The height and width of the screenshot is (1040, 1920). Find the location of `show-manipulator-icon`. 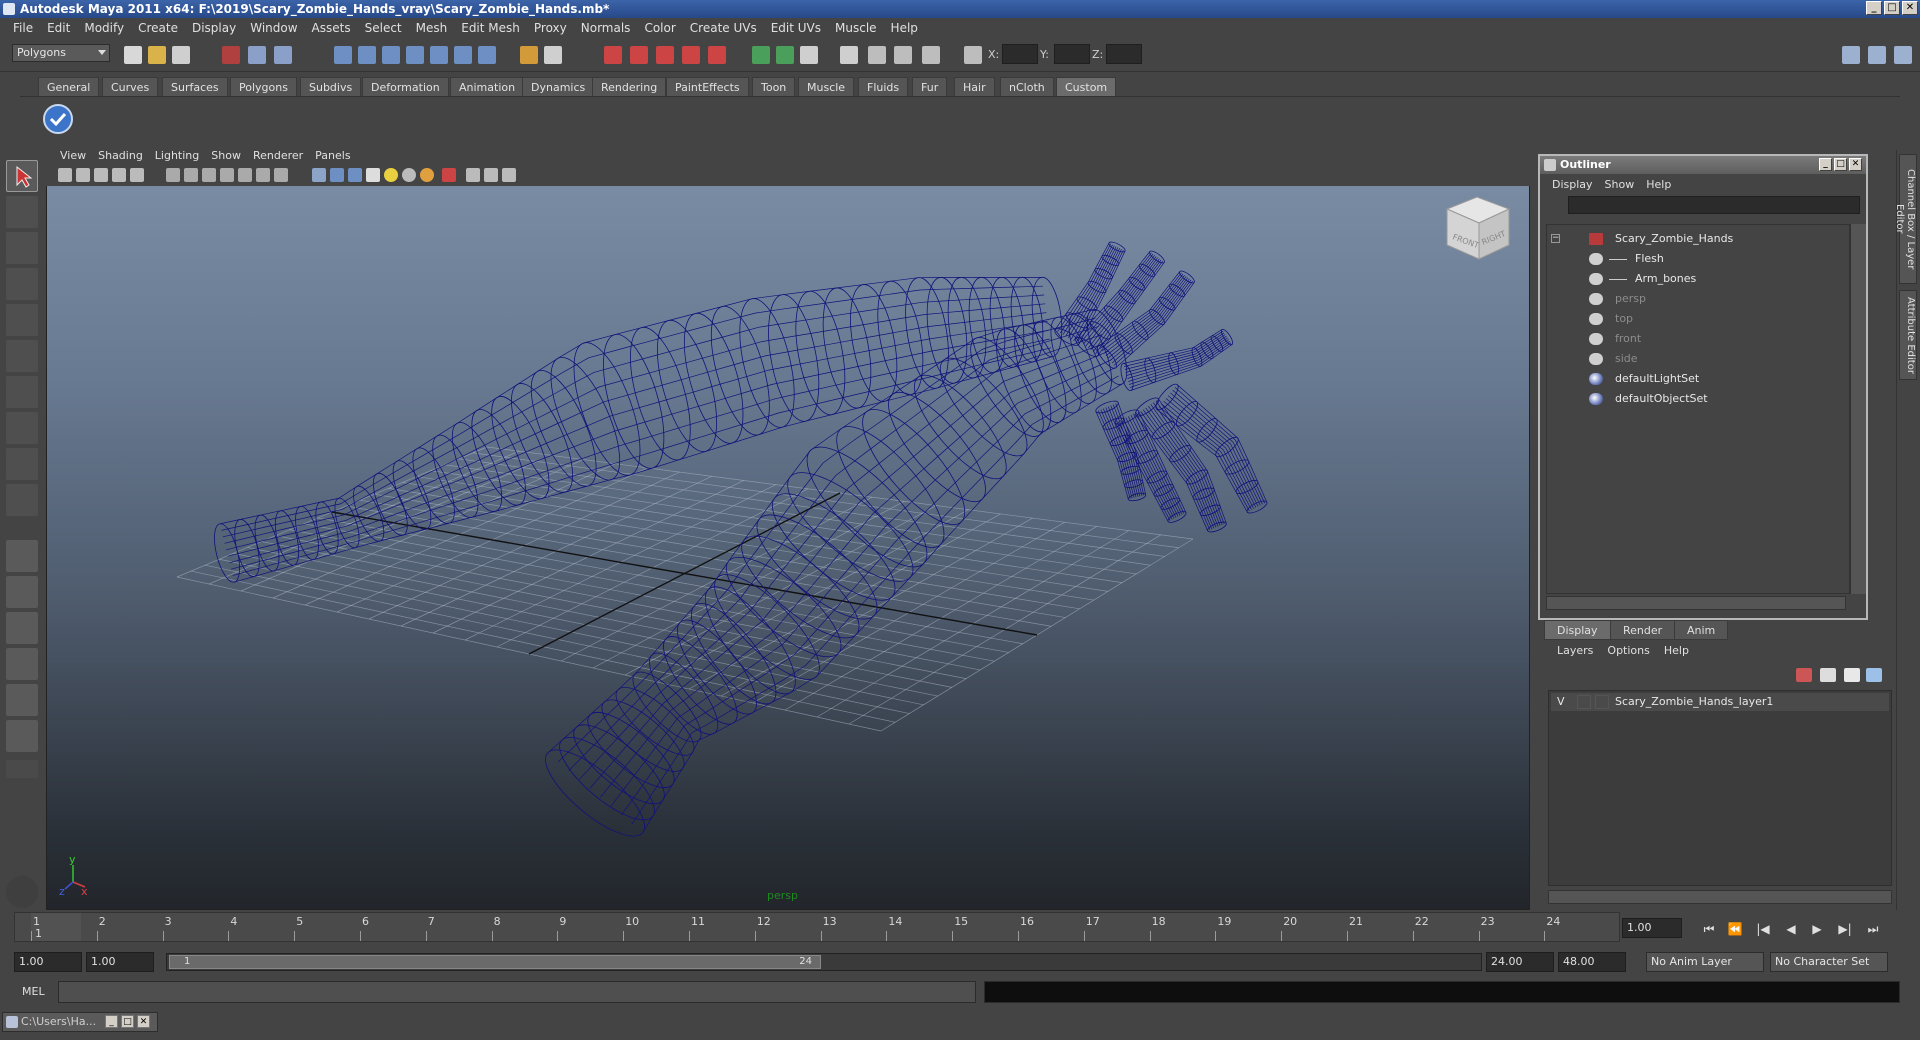

show-manipulator-icon is located at coordinates (22, 464).